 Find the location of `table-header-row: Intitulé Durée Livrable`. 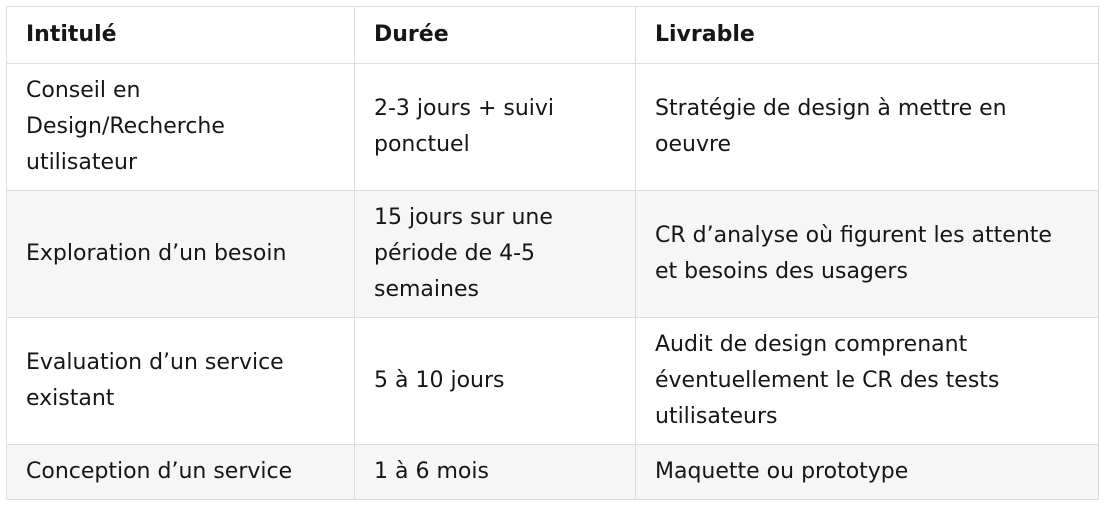

table-header-row: Intitulé Durée Livrable is located at coordinates (552, 35).